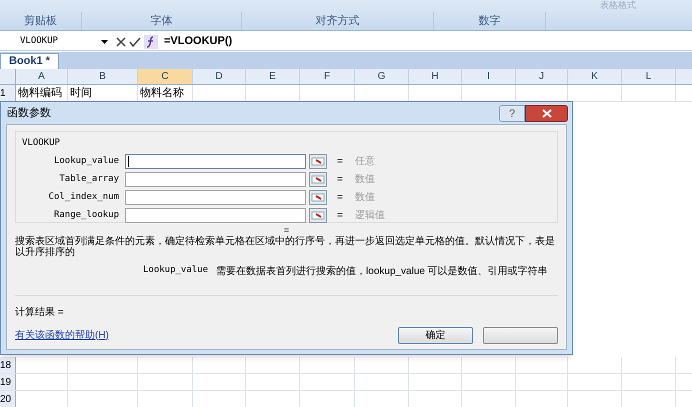 Image resolution: width=692 pixels, height=407 pixels. Describe the element at coordinates (161, 21) in the screenshot. I see `ribbon-group-label: 字体` at that location.